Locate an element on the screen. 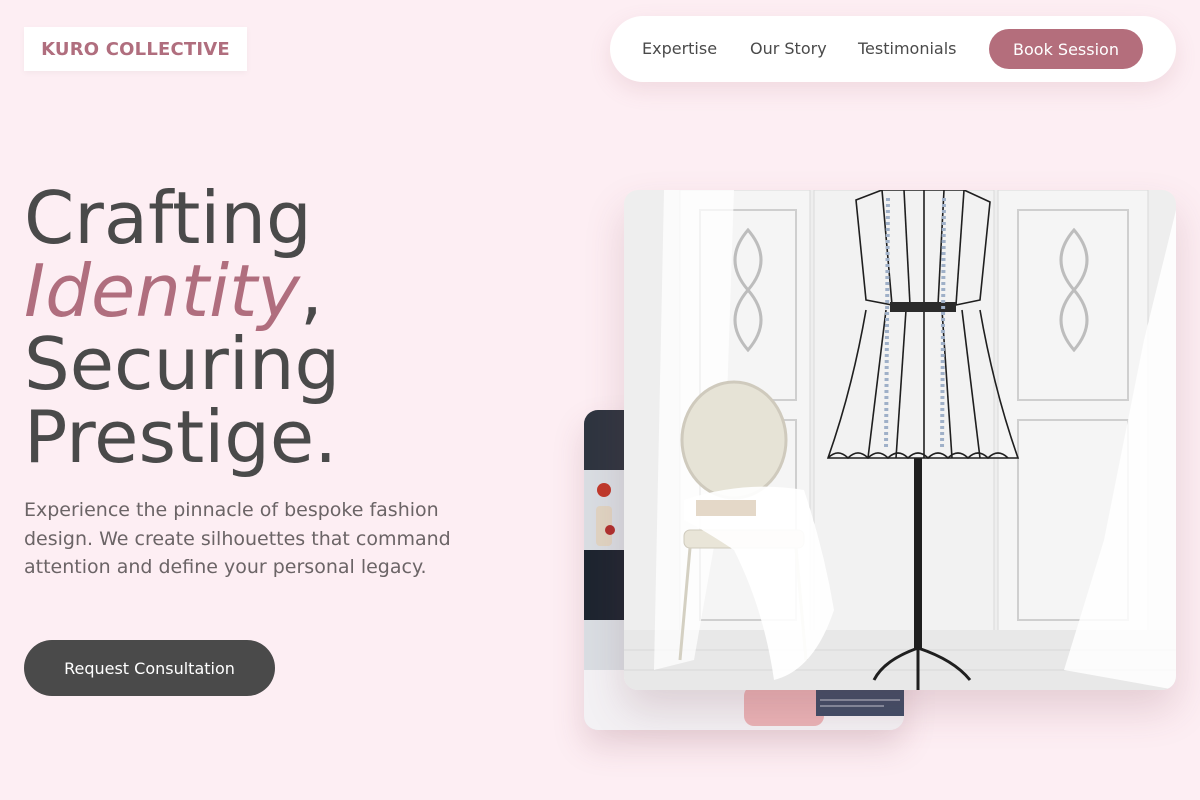  request-consultation-button: Request Consultation is located at coordinates (149, 668).